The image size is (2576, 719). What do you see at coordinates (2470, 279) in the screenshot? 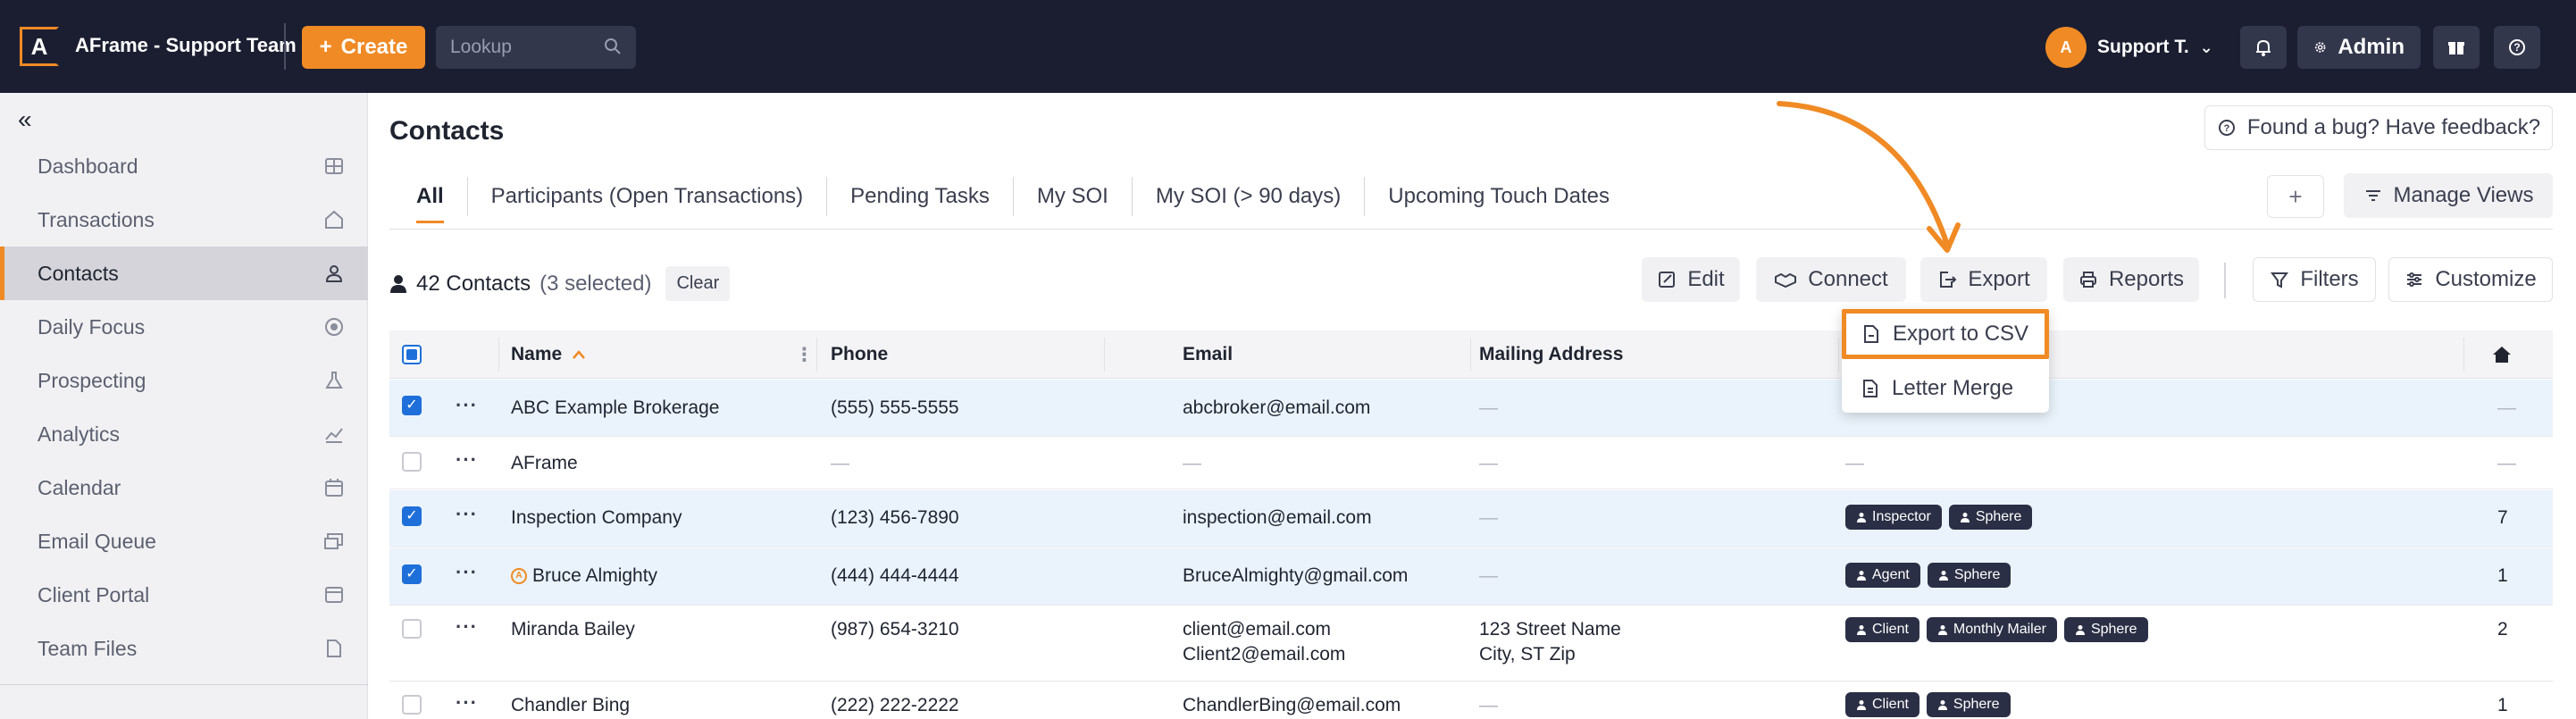
I see `customize-button: Customize` at bounding box center [2470, 279].